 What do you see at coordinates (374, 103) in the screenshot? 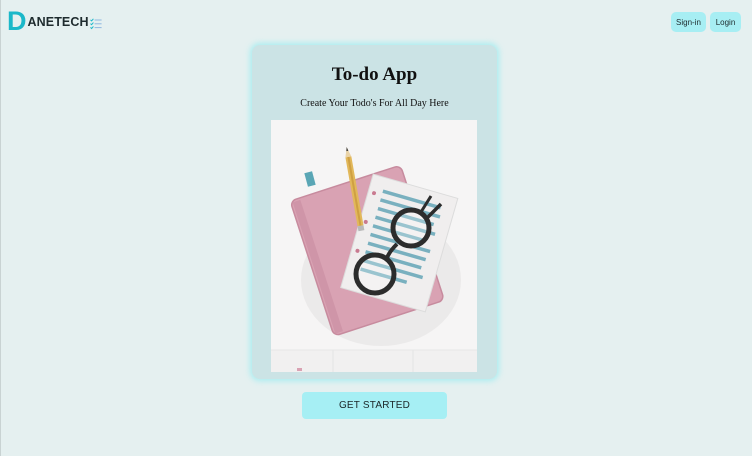
I see `card-subtitle: Create Your Todo's For All Day Here` at bounding box center [374, 103].